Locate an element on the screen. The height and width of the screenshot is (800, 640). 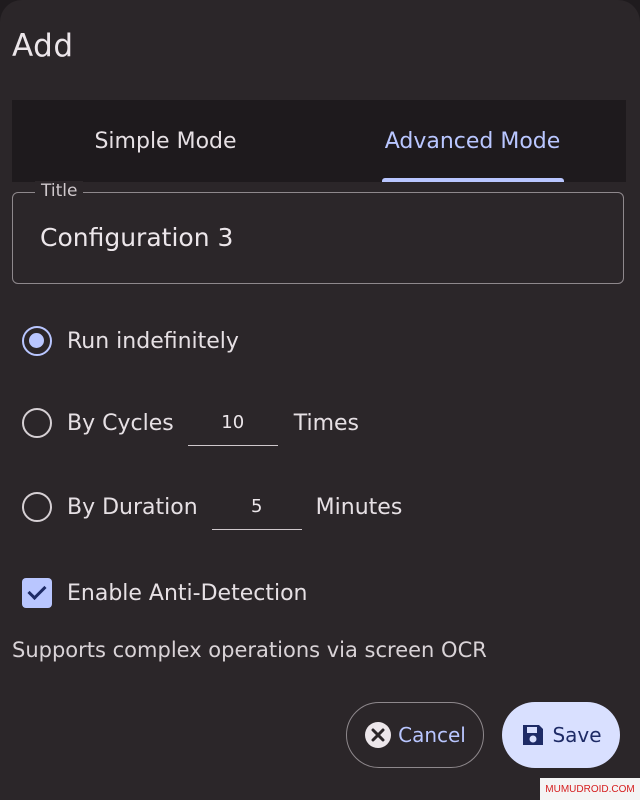
by-cycles-label: By Cycles is located at coordinates (120, 423).